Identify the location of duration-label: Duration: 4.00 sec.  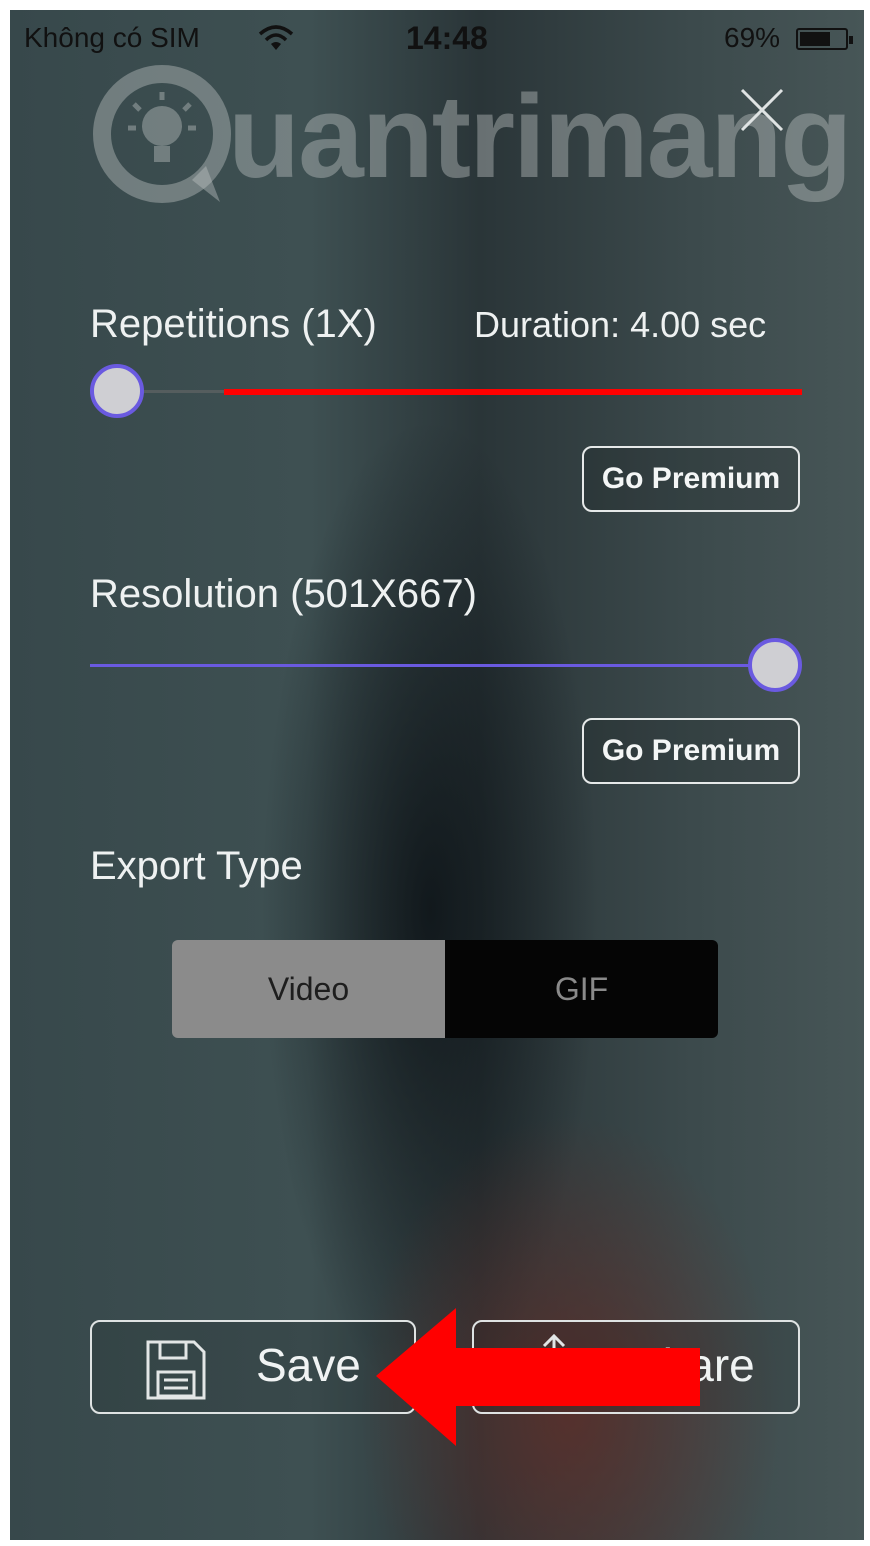
(620, 324).